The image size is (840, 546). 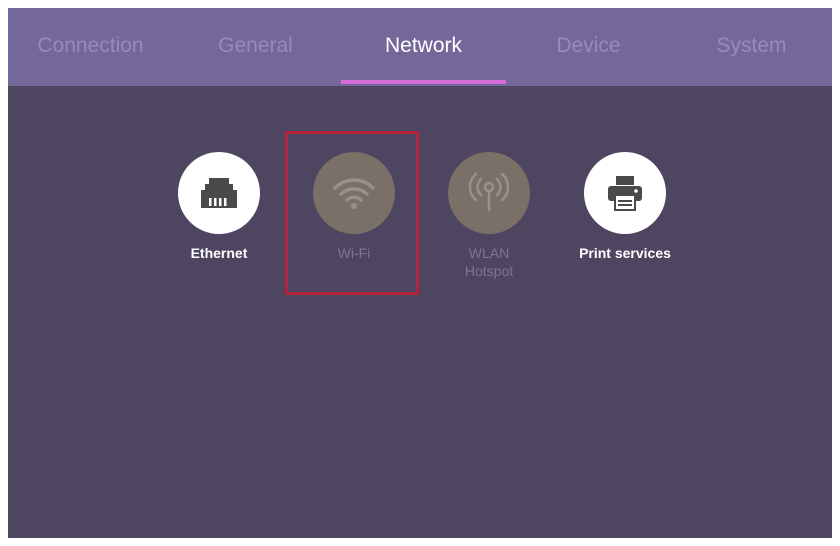 I want to click on hotspot-icon, so click(x=489, y=191).